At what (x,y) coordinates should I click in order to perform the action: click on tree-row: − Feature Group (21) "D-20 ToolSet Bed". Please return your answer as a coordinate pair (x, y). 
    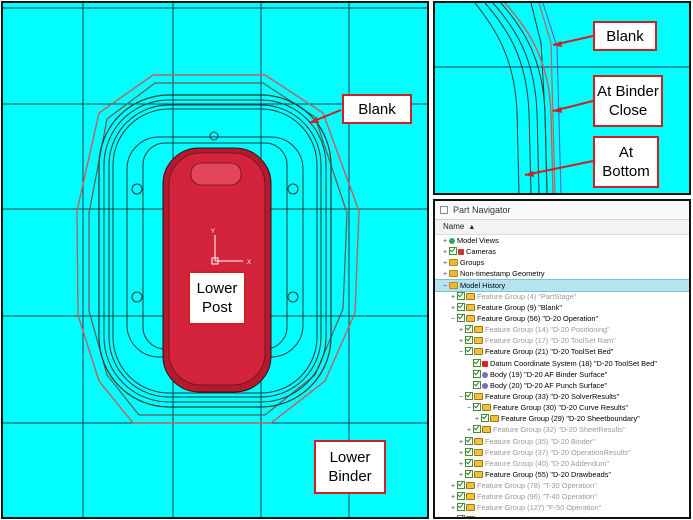
    Looking at the image, I should click on (562, 351).